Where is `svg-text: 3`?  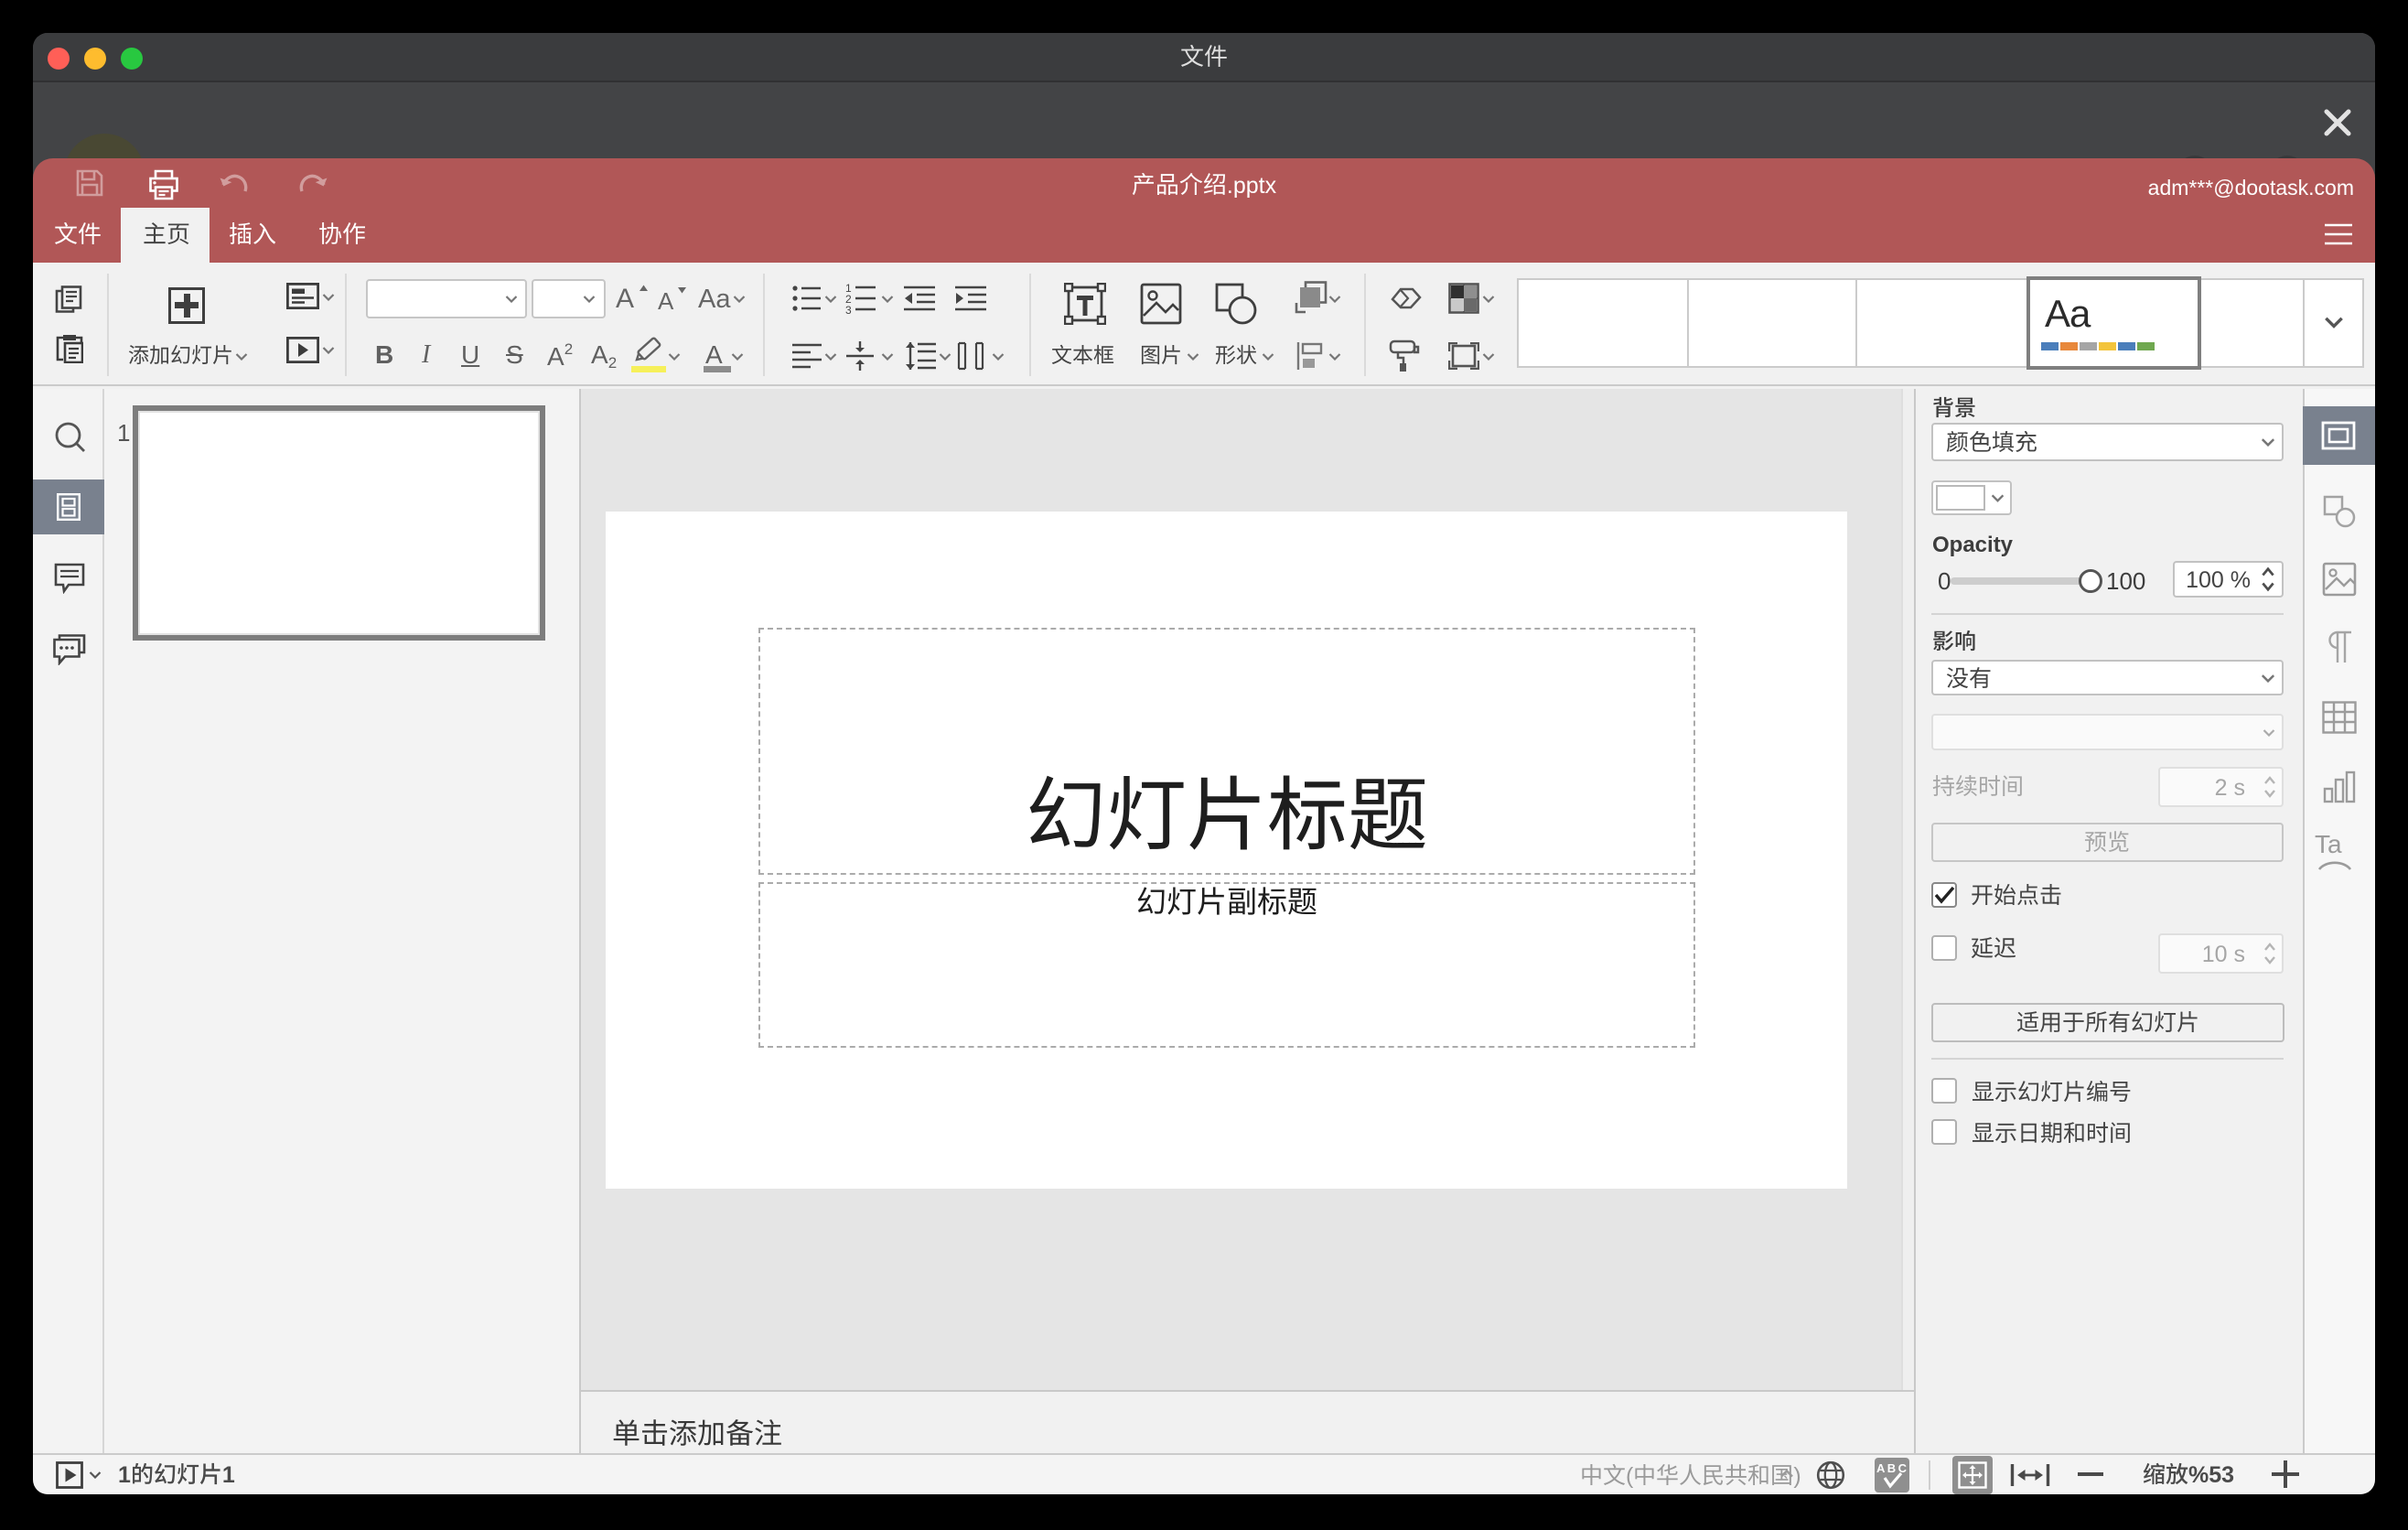
svg-text: 3 is located at coordinates (848, 309).